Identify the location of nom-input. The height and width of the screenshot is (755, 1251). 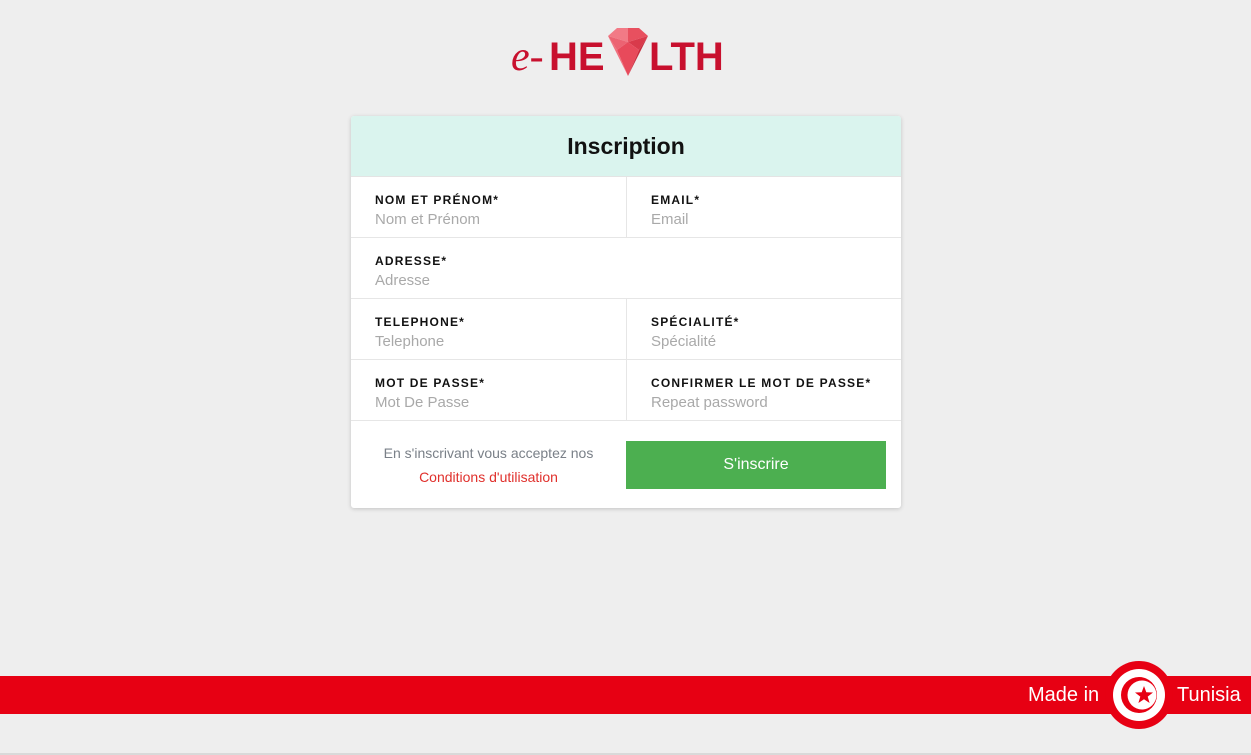
(488, 219).